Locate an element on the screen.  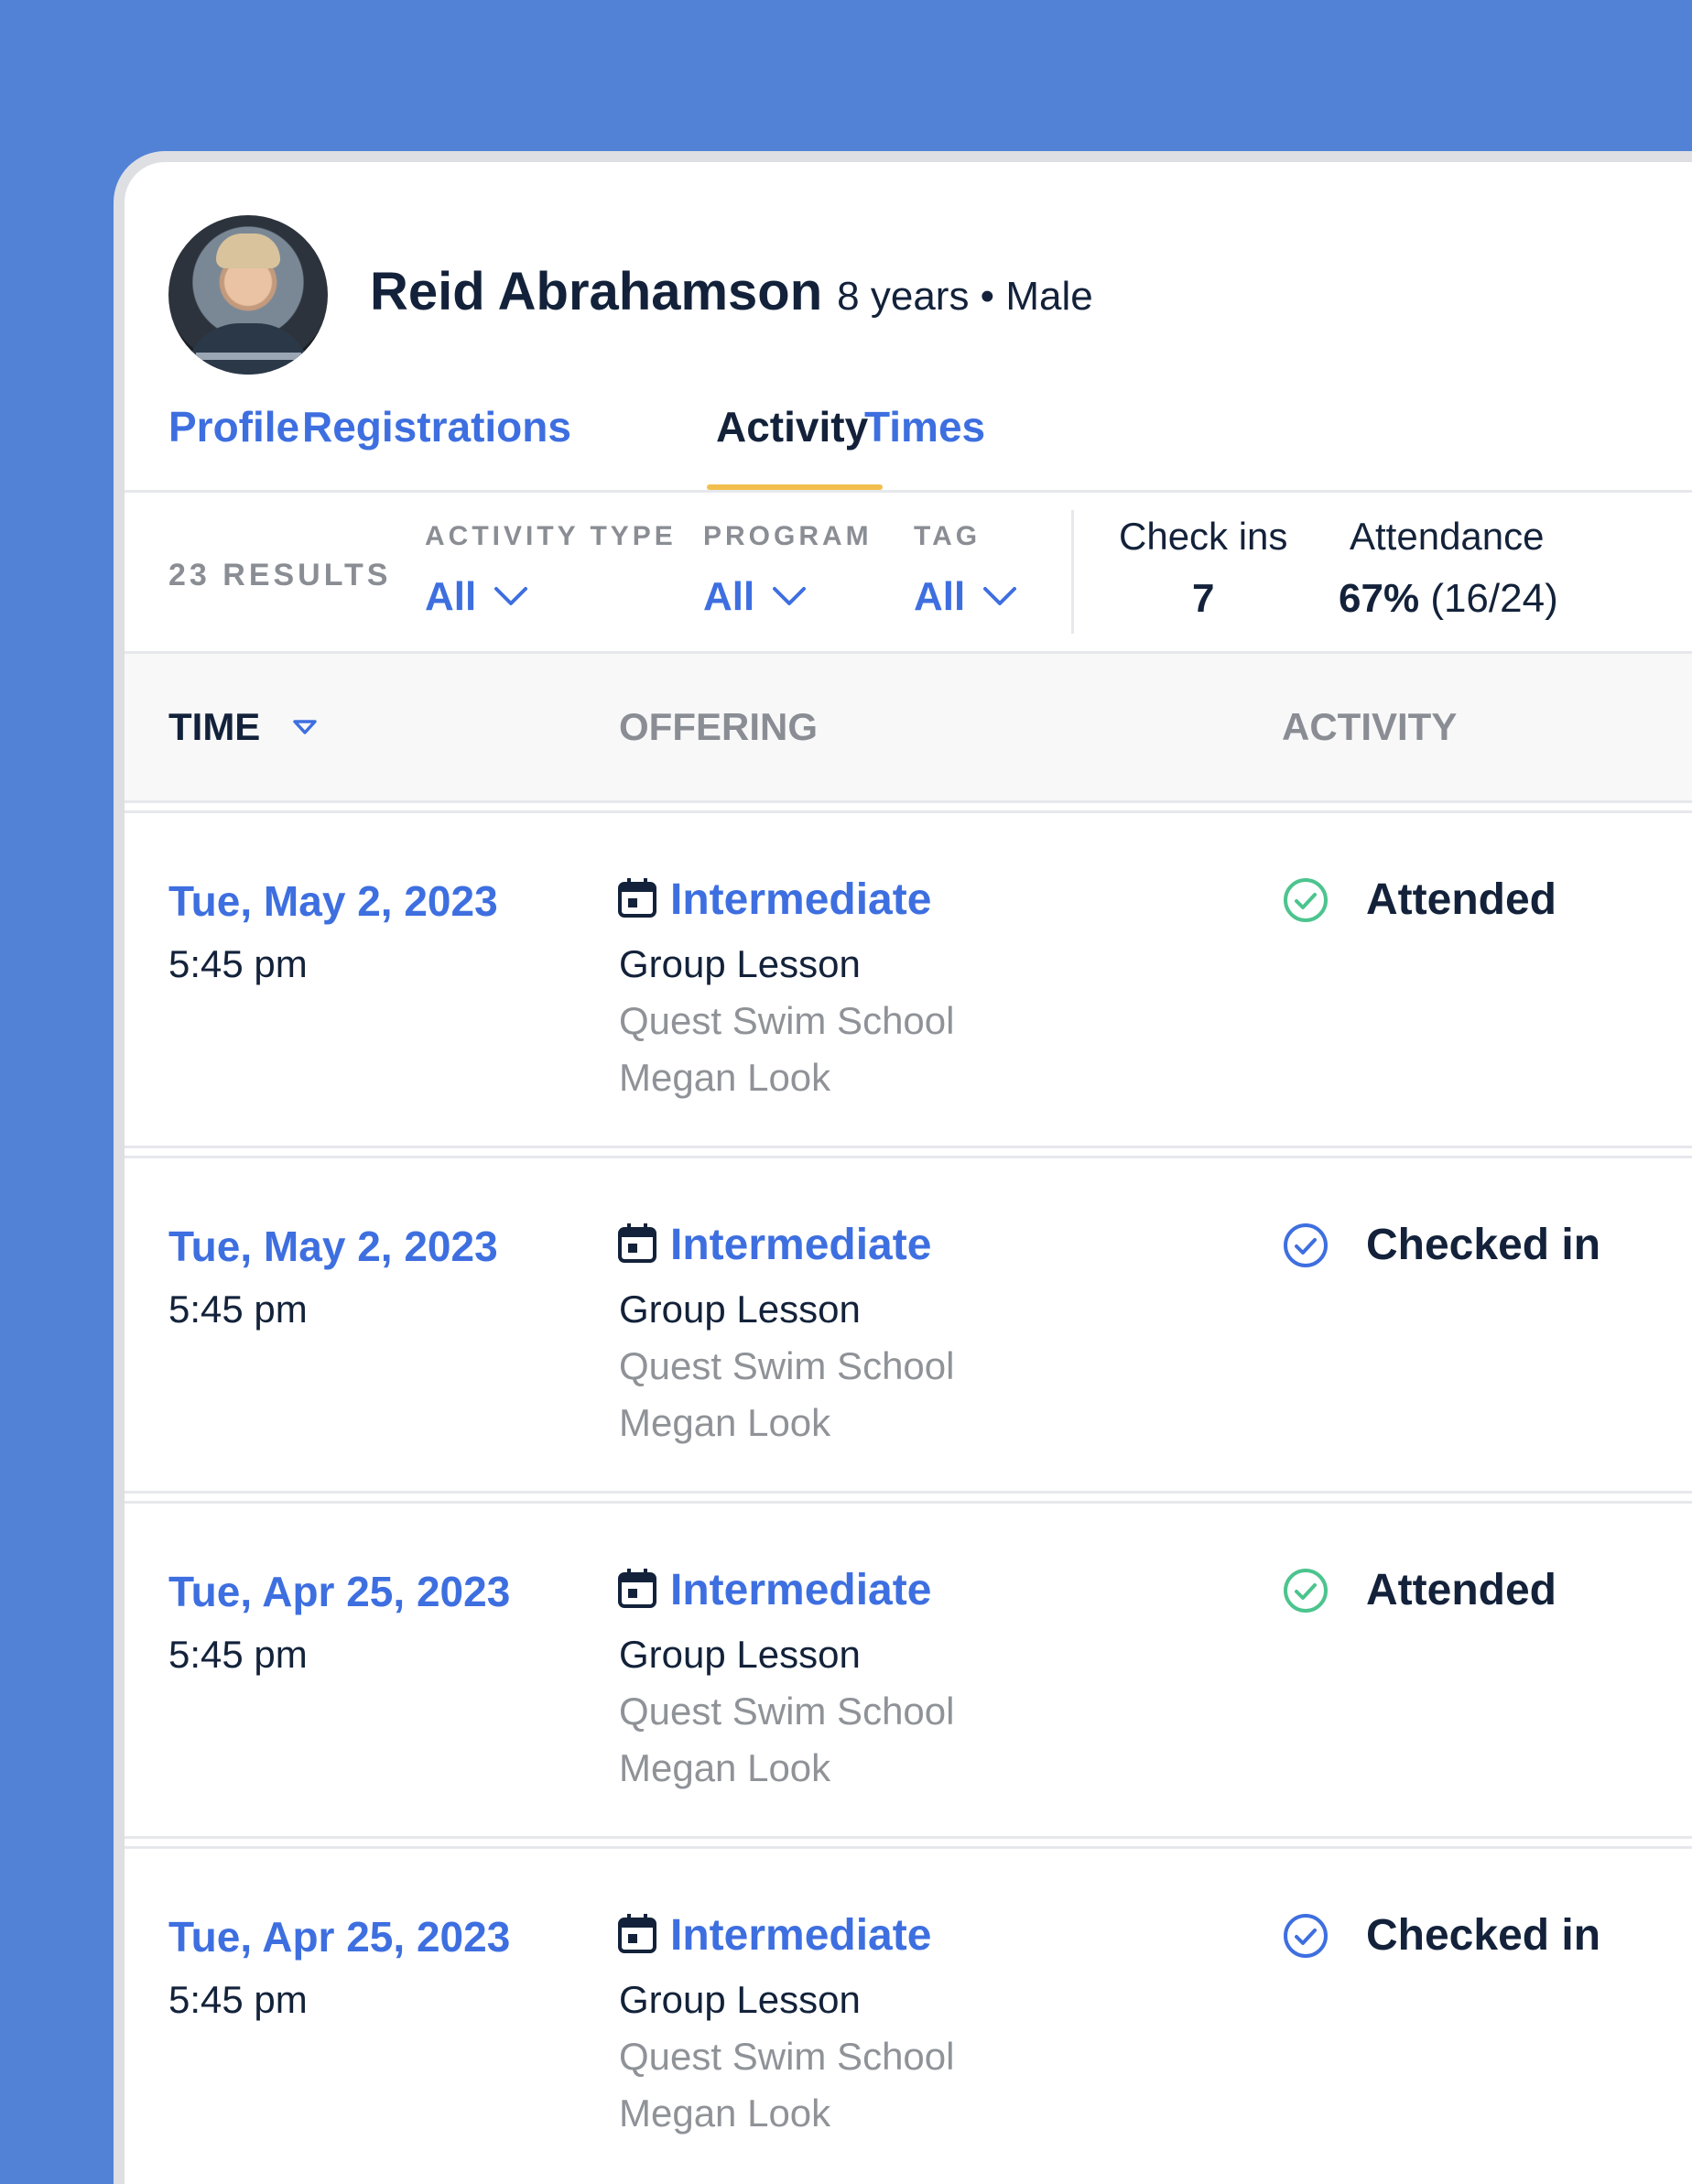
person-header: Reid Abrahamson 8 years • Male is located at coordinates (731, 291).